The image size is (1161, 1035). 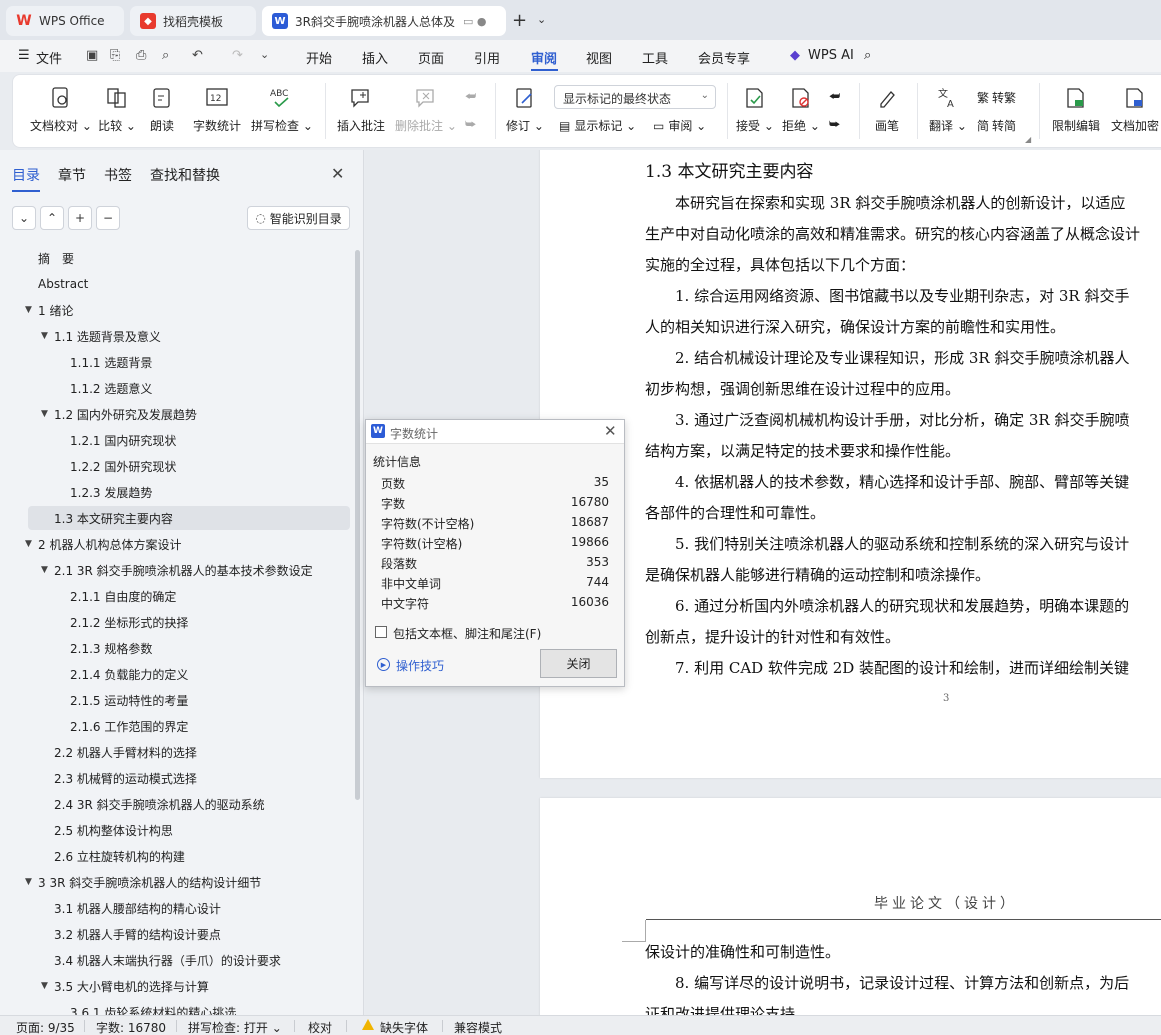 I want to click on toc-item: 2.1.6 工作范围的界定, so click(x=176, y=726).